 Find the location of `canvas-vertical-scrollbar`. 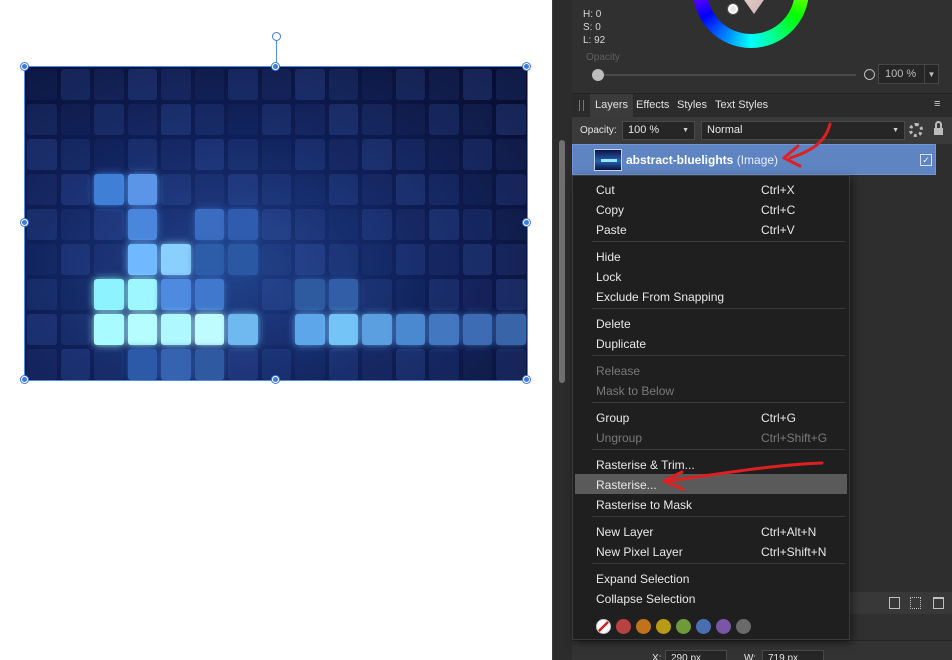

canvas-vertical-scrollbar is located at coordinates (562, 330).